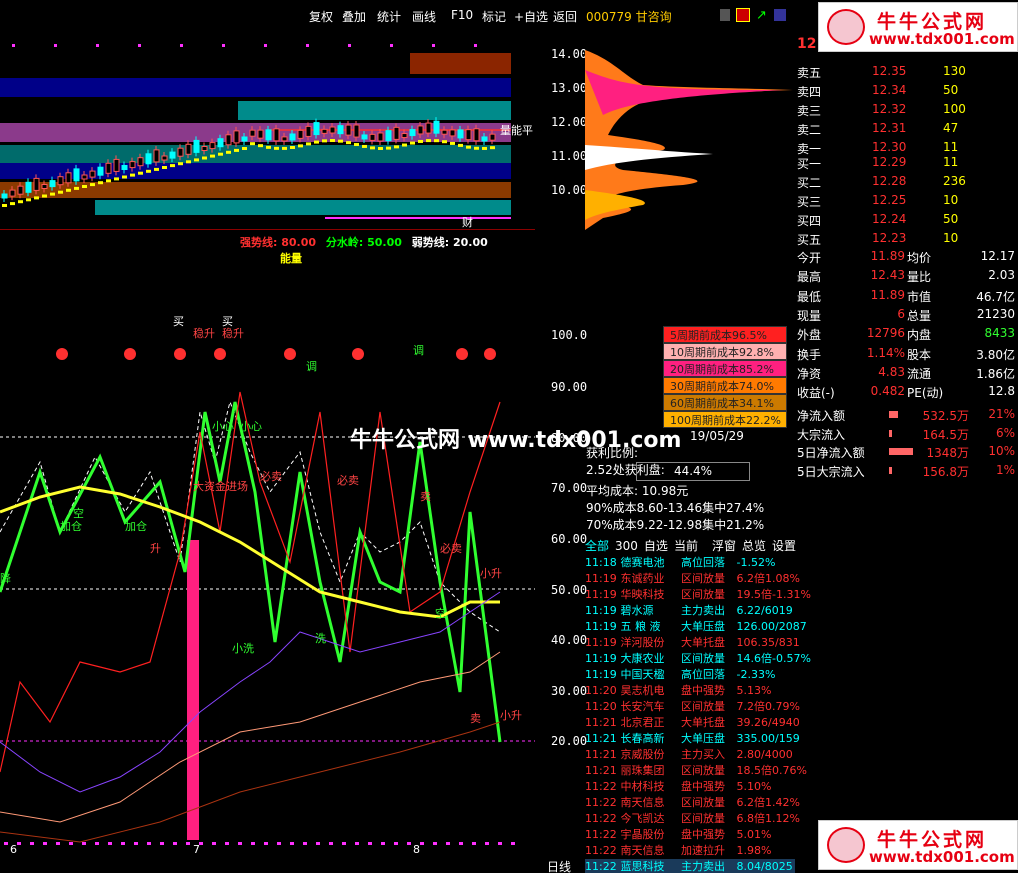  I want to click on feed-tab: 总览, so click(754, 546).